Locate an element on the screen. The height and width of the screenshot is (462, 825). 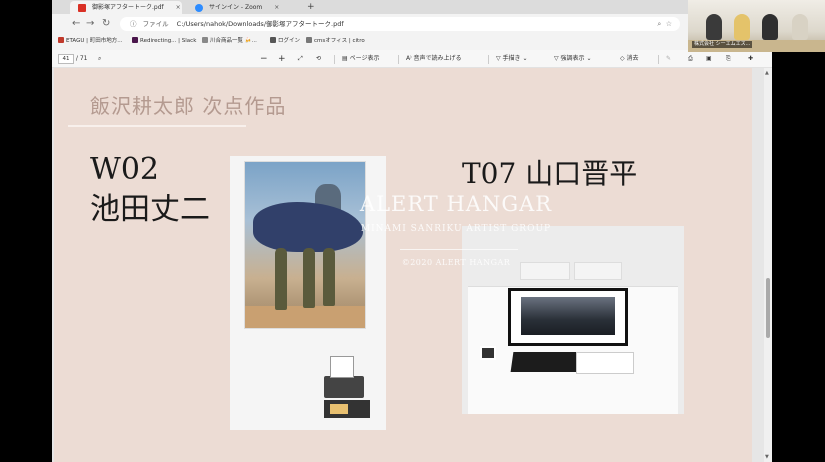
vertical-scrollbar: ▲ ▼ is located at coordinates (768, 265).